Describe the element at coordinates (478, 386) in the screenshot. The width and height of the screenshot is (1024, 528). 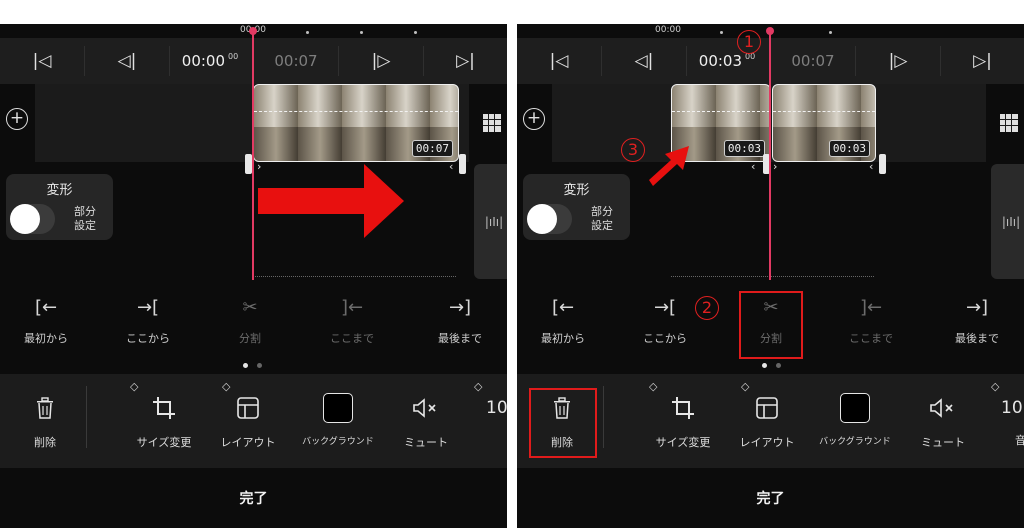
I see `keyframe-diamond-icon: ◇` at that location.